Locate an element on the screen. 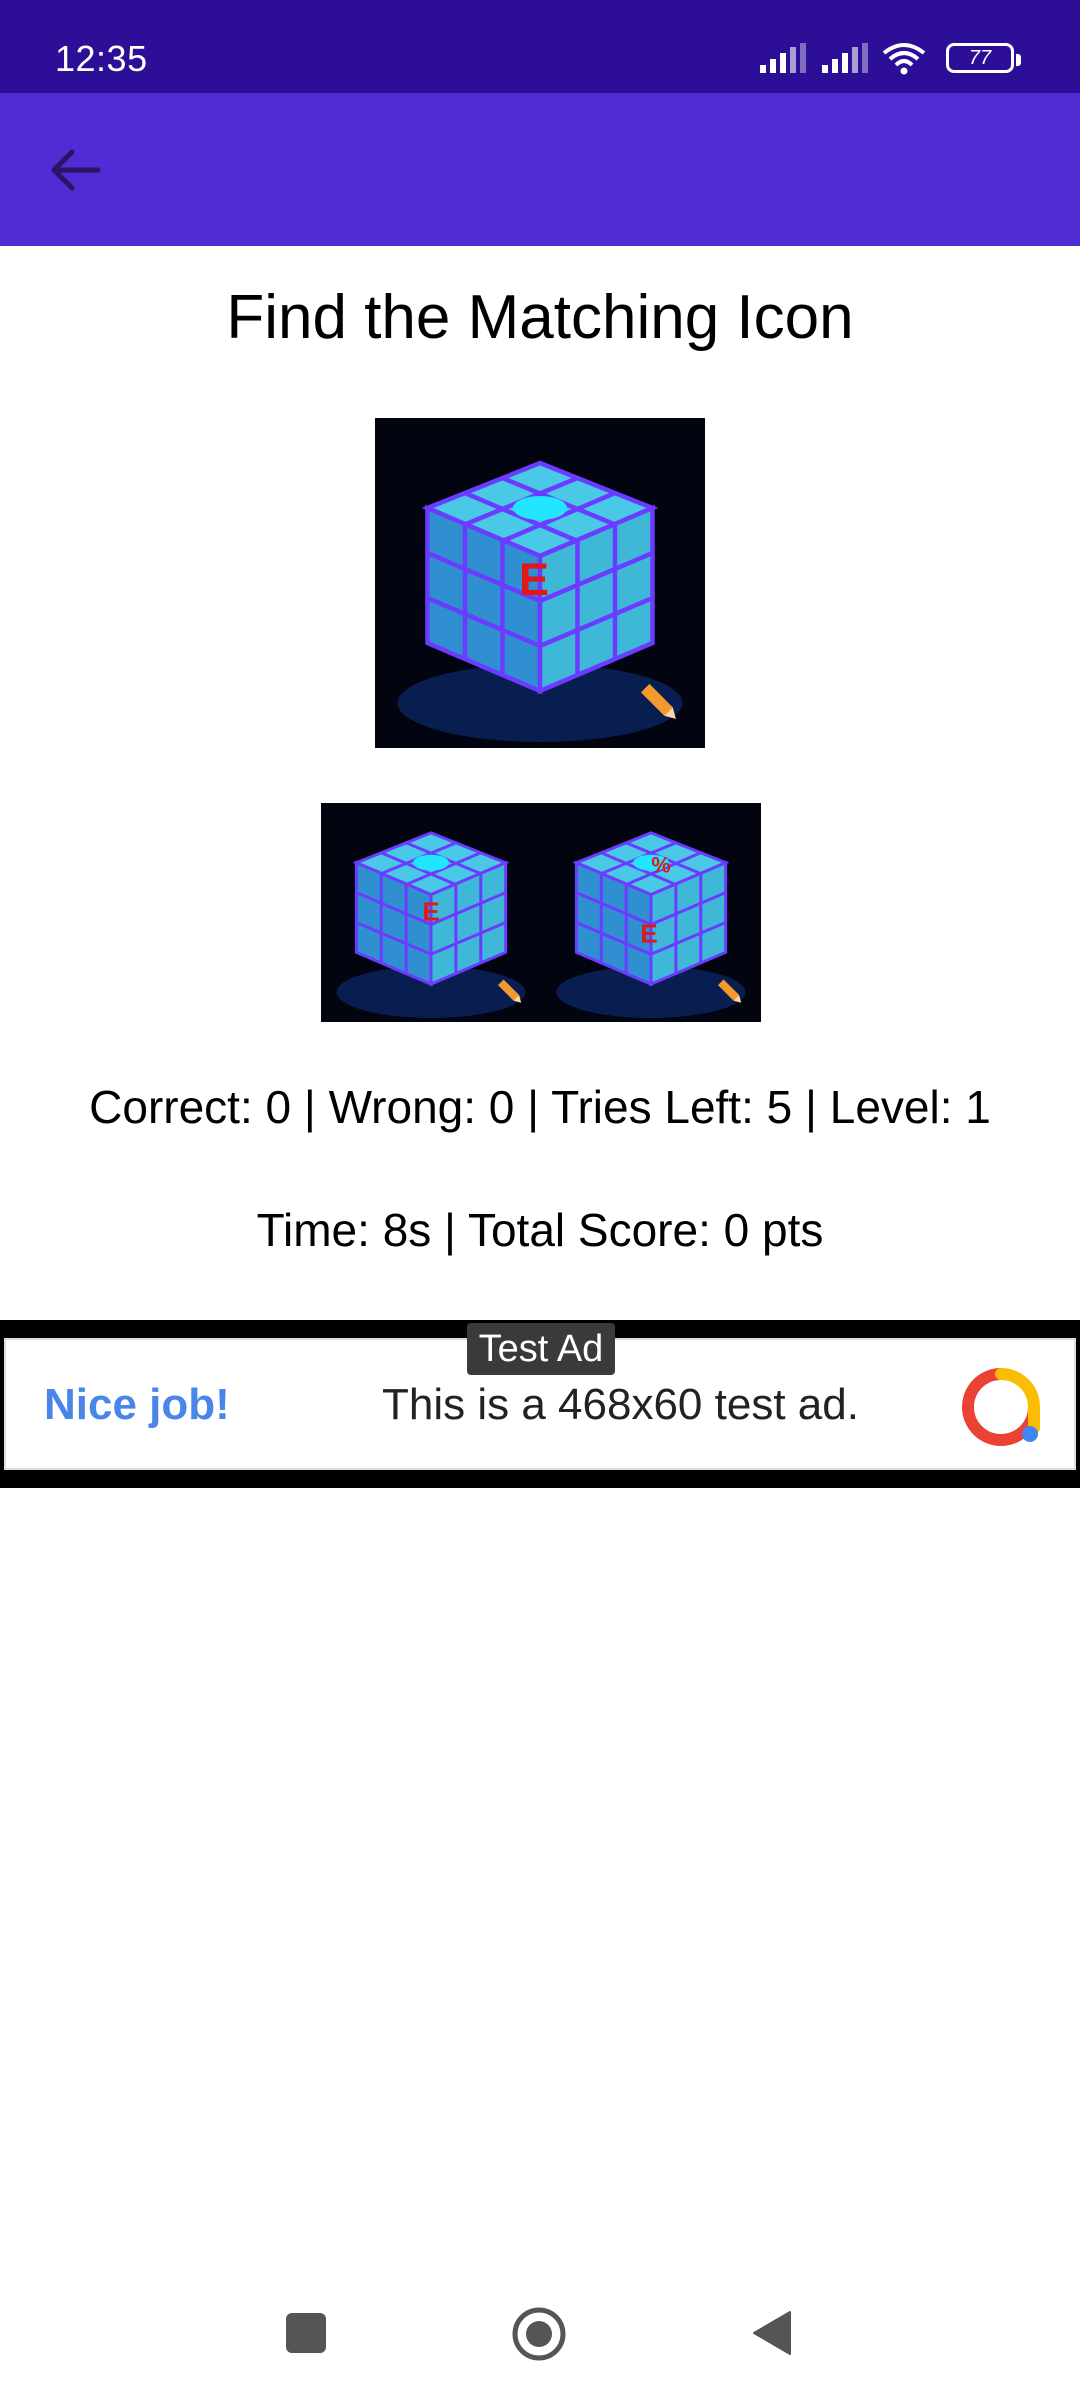 The width and height of the screenshot is (1080, 2400). battery-icon: 77 is located at coordinates (983, 58).